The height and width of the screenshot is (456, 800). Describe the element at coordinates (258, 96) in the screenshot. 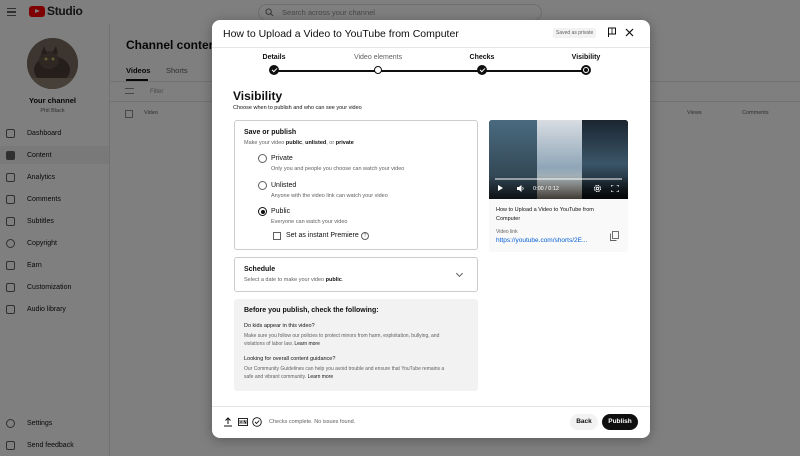

I see `section-title: Visibility` at that location.